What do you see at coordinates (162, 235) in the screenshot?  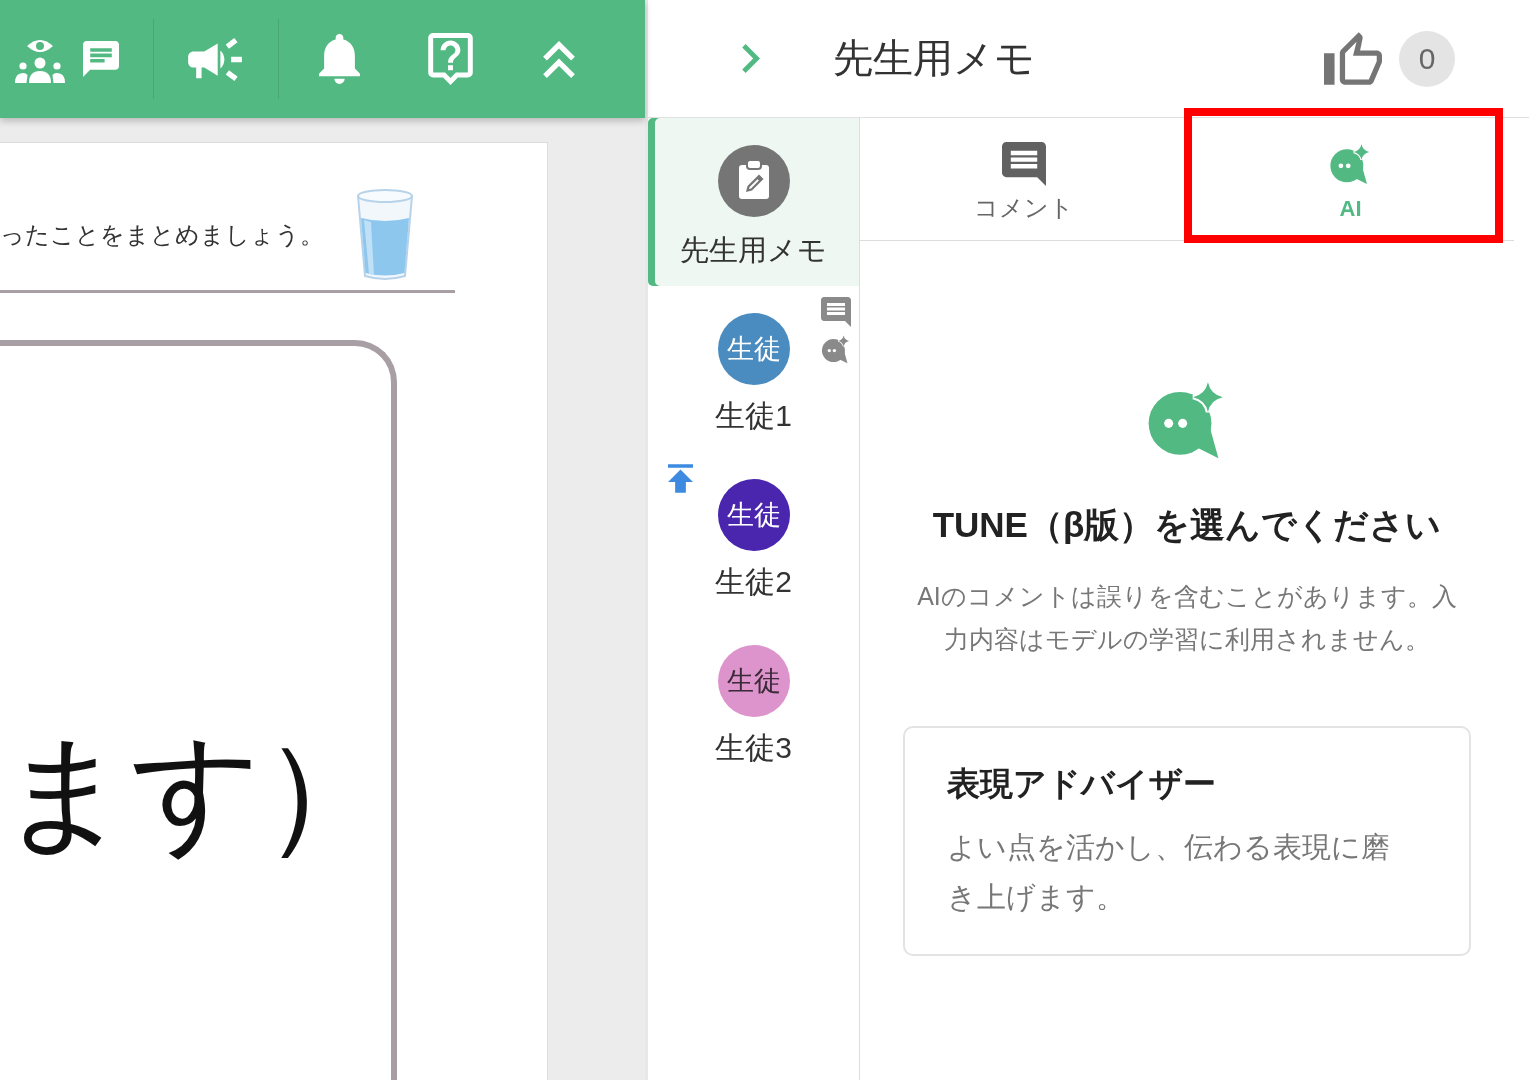 I see `instruction-text: ったことをまとめましょう。` at bounding box center [162, 235].